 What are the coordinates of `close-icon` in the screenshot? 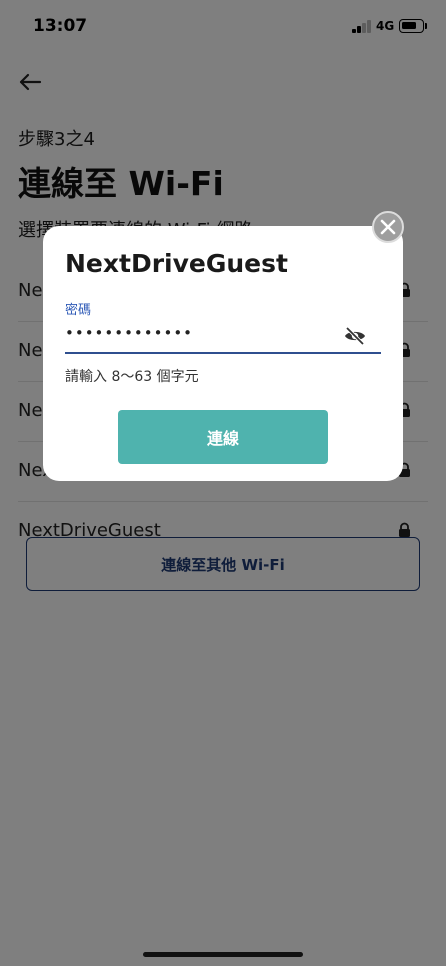 It's located at (388, 227).